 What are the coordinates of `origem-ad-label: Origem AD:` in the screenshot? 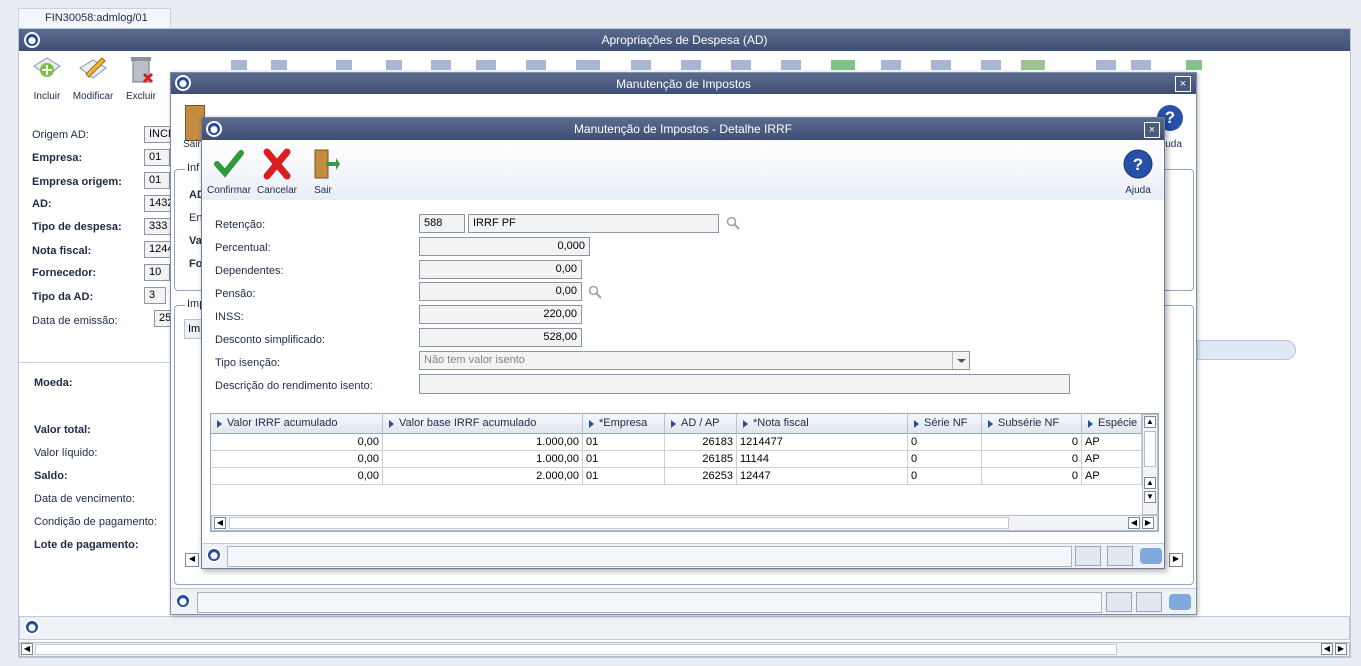 It's located at (60, 135).